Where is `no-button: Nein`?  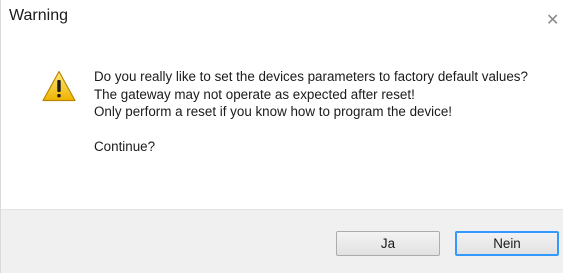
no-button: Nein is located at coordinates (507, 243).